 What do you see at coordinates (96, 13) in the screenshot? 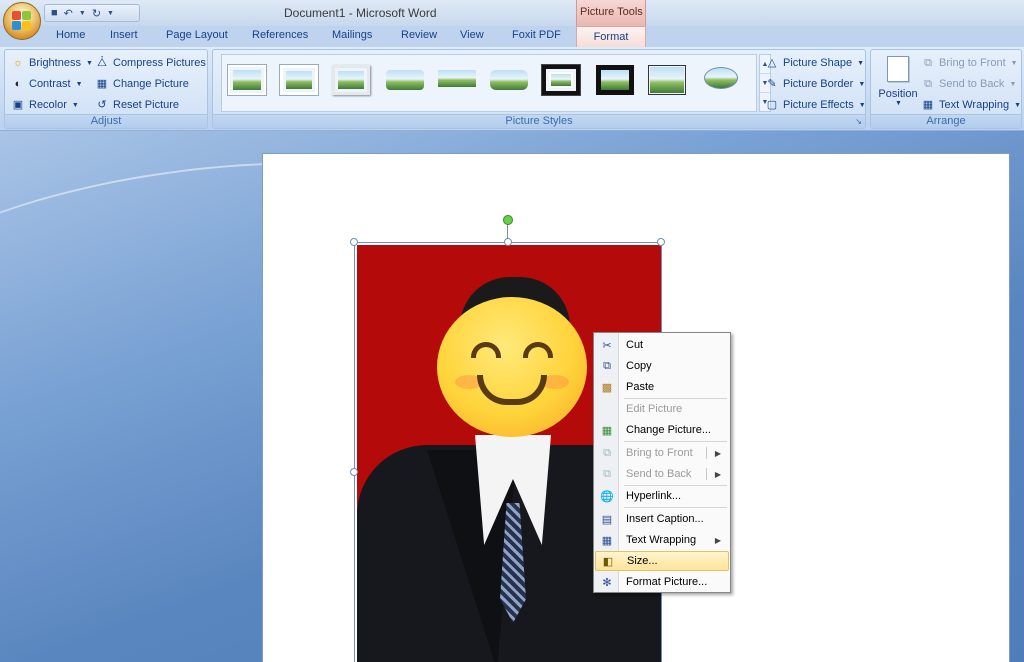
I see `redo-icon: ↻` at bounding box center [96, 13].